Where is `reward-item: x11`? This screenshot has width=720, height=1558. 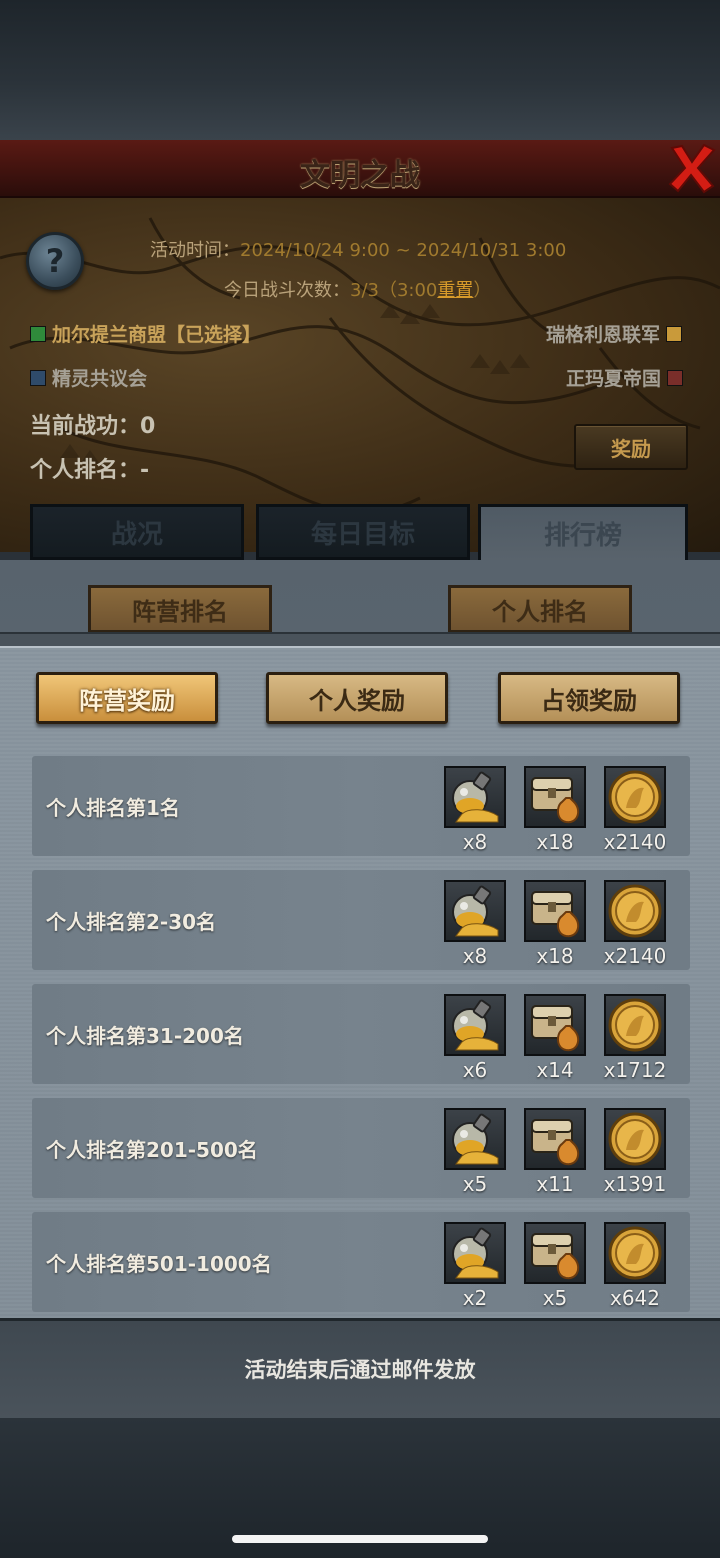 reward-item: x11 is located at coordinates (555, 1152).